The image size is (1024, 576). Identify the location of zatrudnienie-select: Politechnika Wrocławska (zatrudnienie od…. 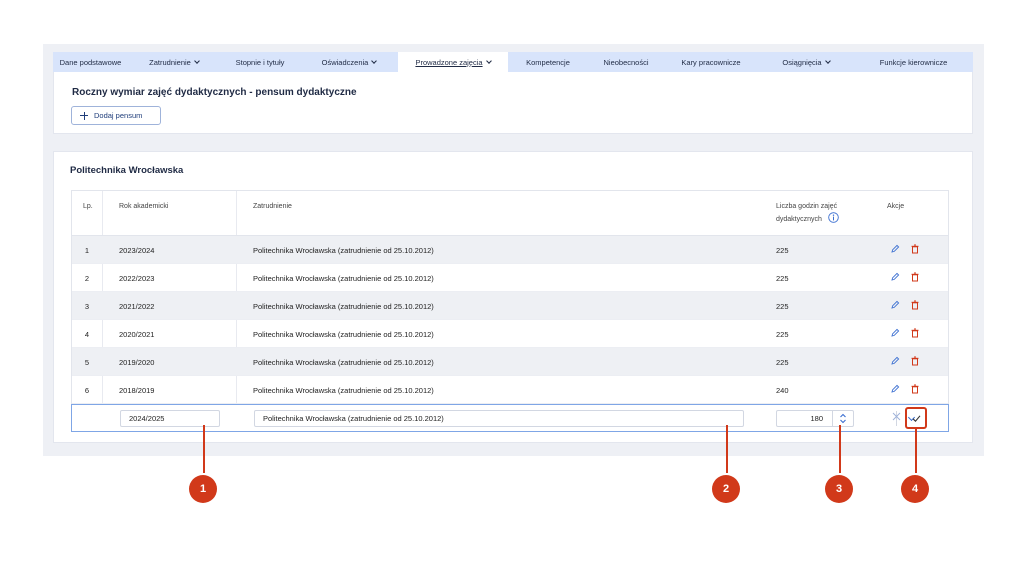
(585, 418).